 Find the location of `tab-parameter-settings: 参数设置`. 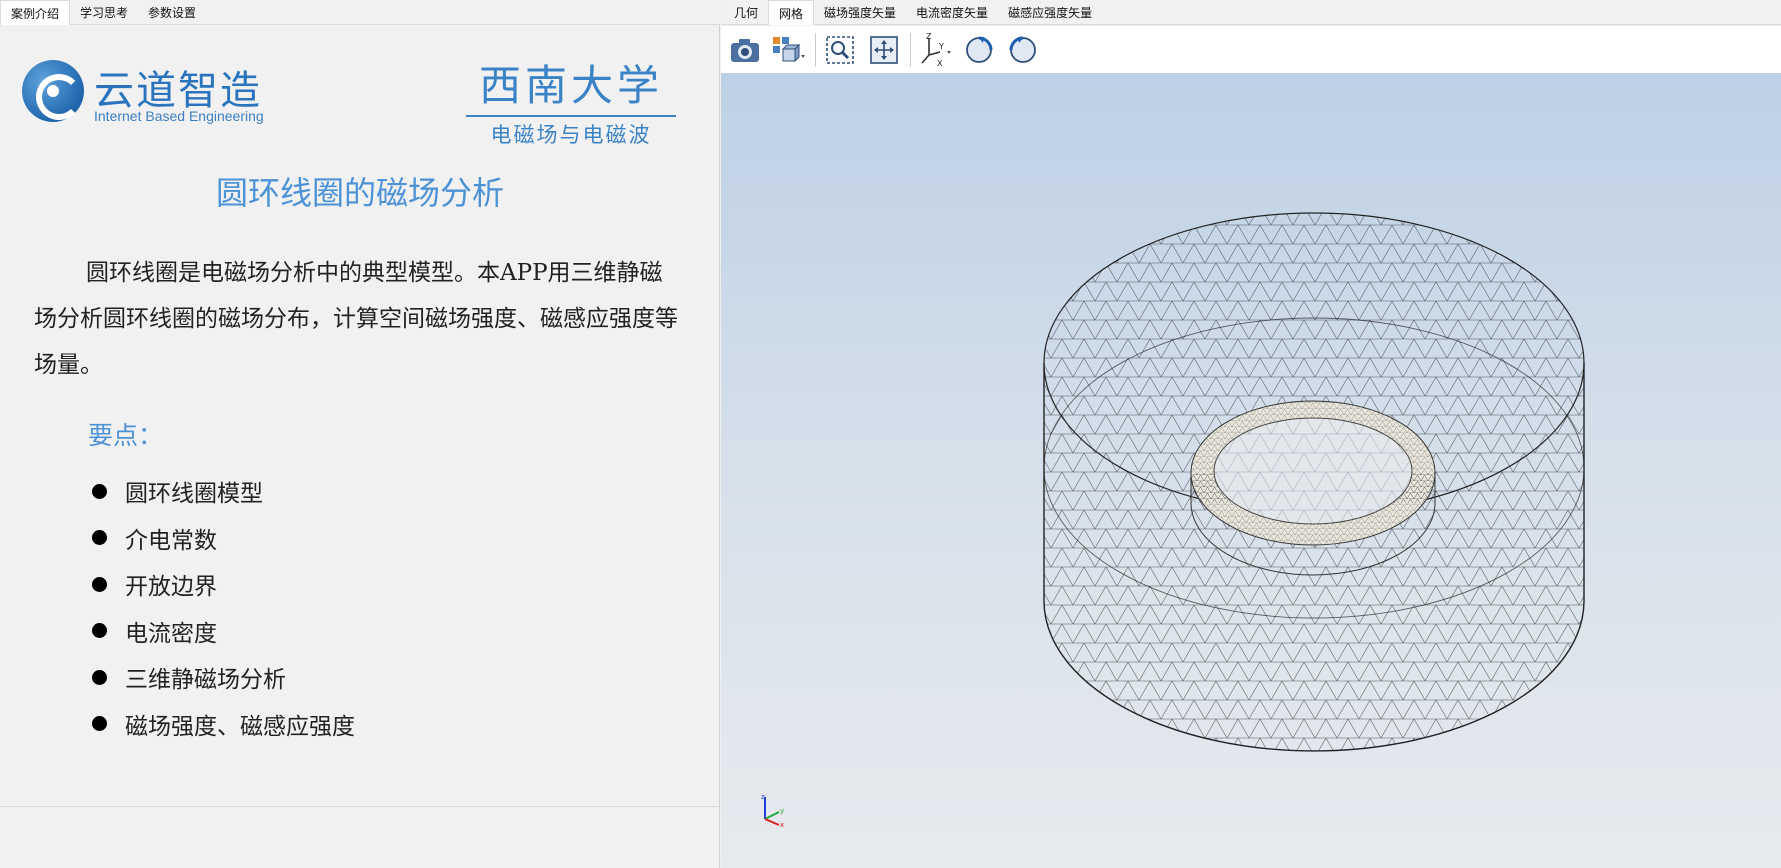

tab-parameter-settings: 参数设置 is located at coordinates (172, 12).